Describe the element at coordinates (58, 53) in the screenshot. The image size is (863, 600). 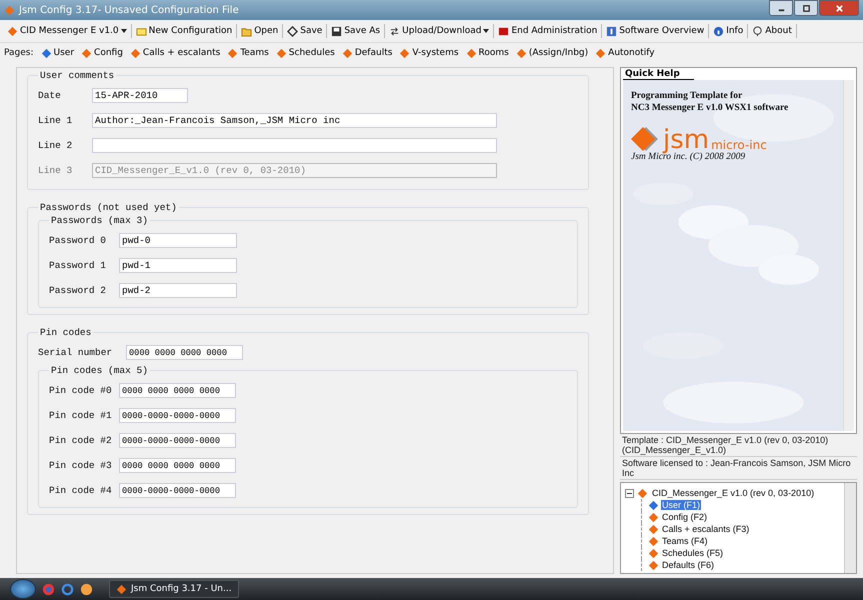
I see `page-button: User` at that location.